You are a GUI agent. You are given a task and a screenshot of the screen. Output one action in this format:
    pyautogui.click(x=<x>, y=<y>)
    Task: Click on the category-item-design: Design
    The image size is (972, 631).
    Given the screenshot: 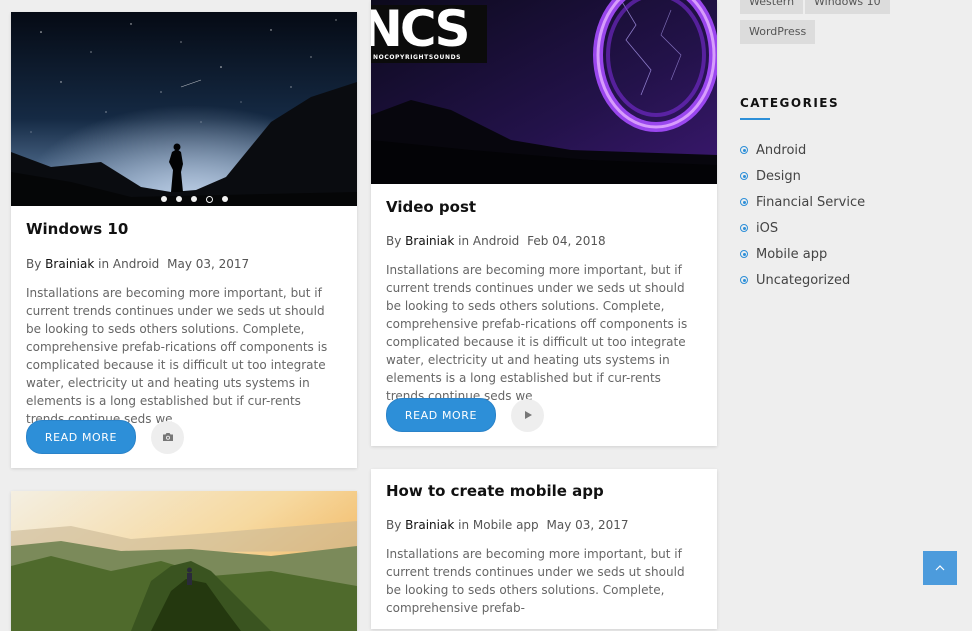 What is the action you would take?
    pyautogui.click(x=802, y=176)
    